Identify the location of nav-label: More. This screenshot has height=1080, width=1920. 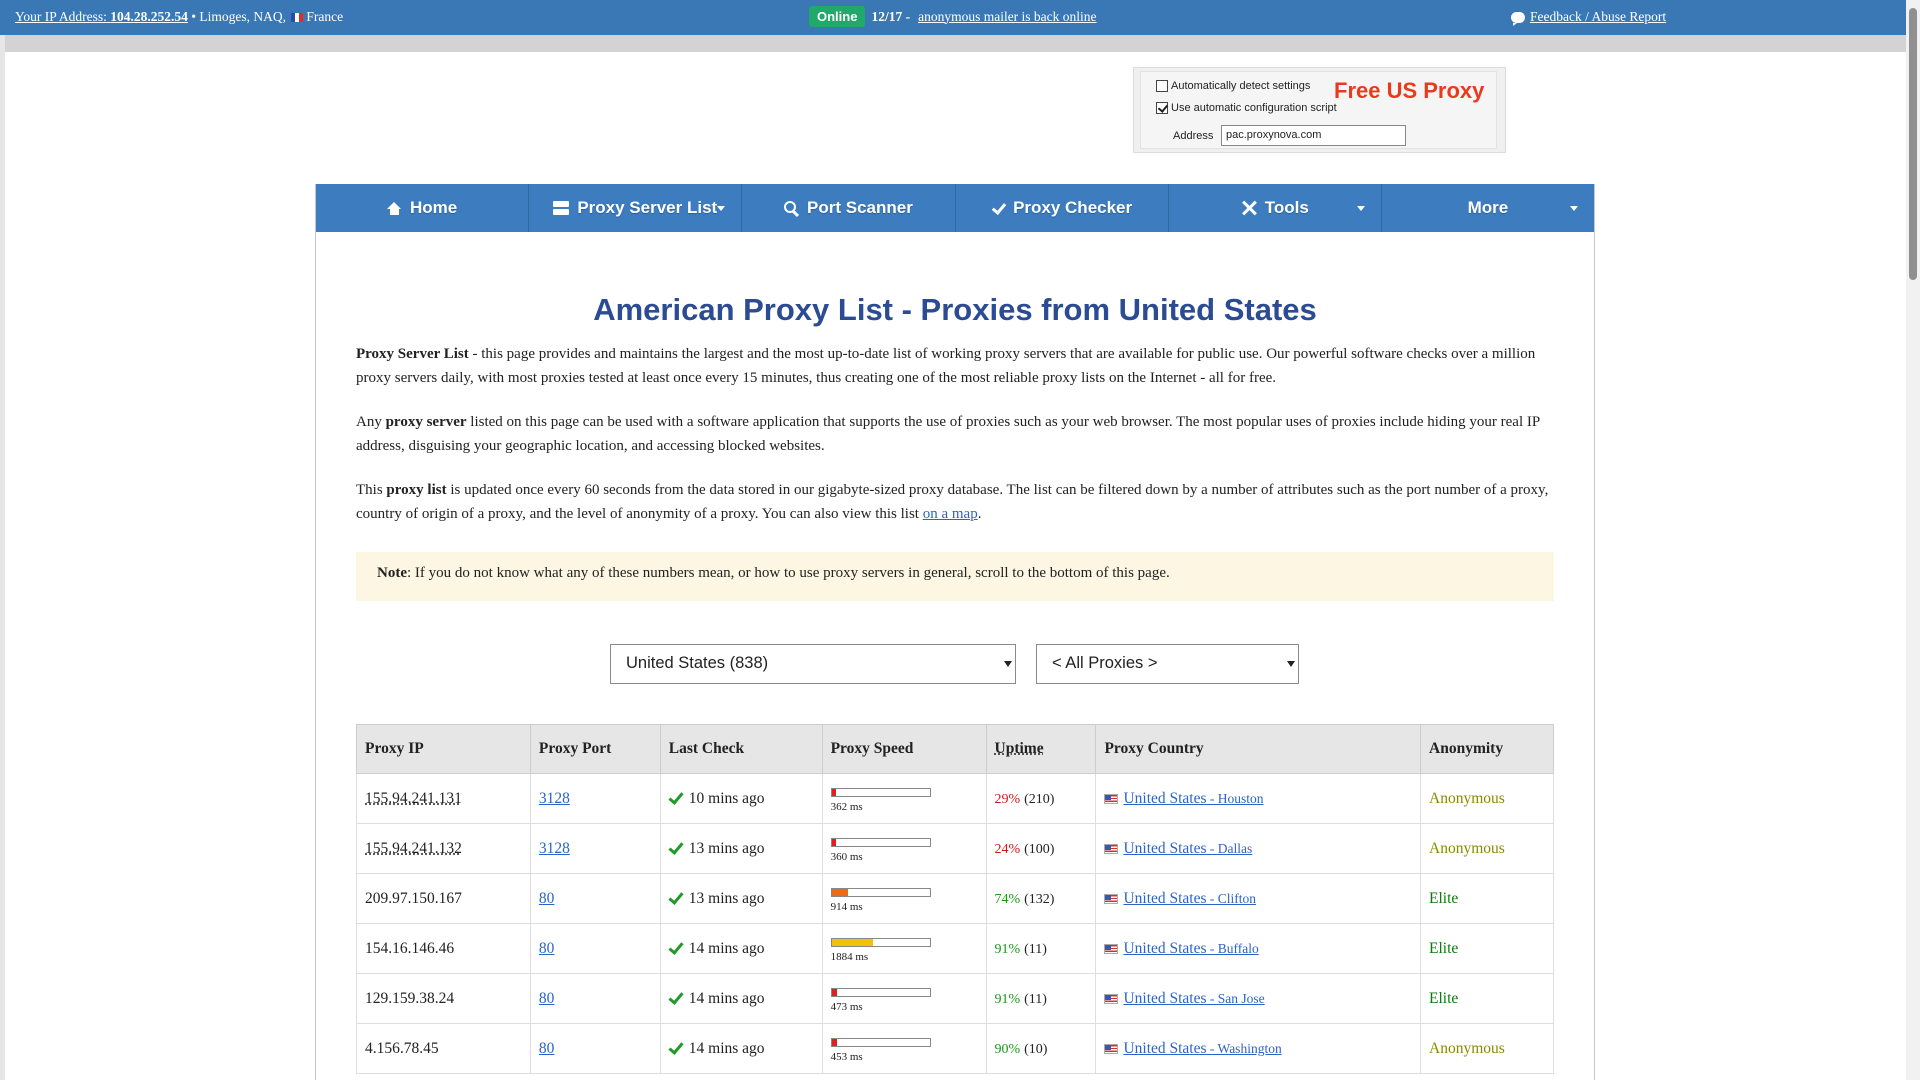
(1488, 207).